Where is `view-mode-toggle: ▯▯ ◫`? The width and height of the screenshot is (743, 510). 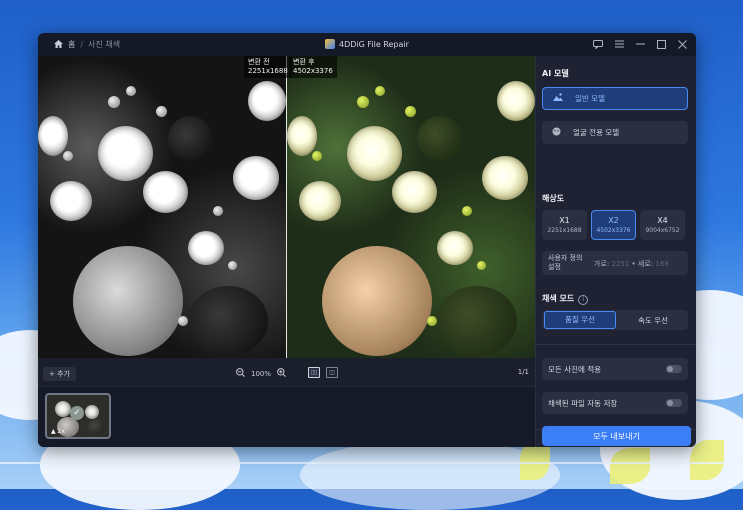
view-mode-toggle: ▯▯ ◫ is located at coordinates (323, 372).